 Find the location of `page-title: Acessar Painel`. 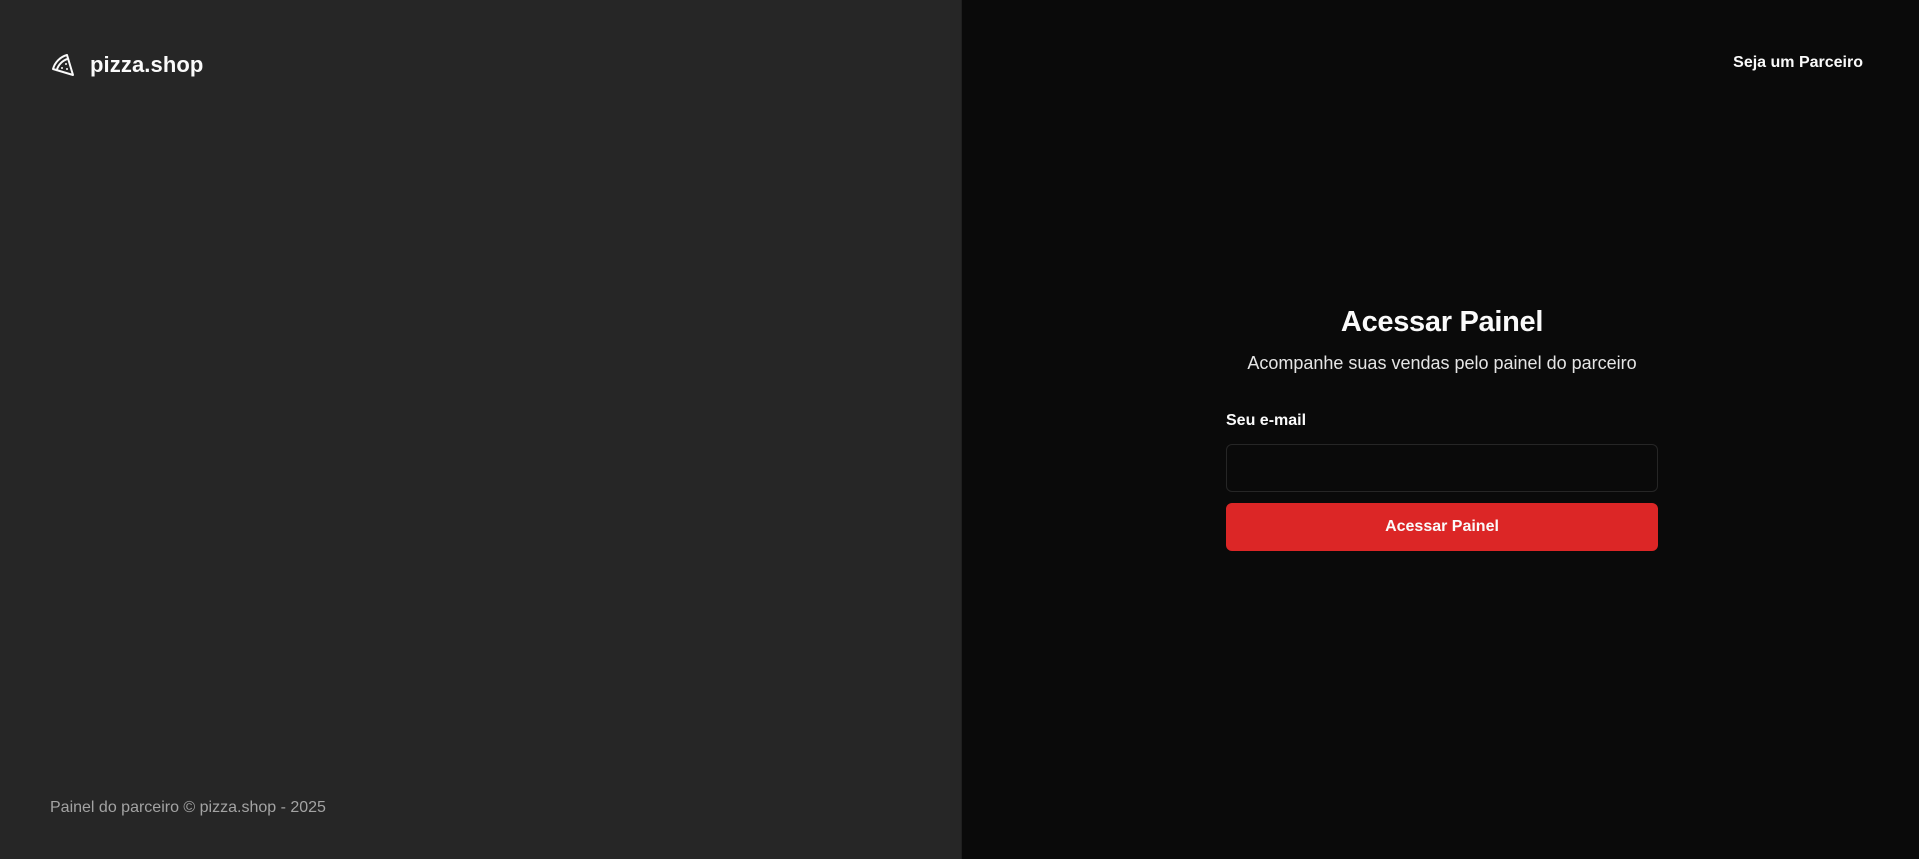

page-title: Acessar Painel is located at coordinates (1442, 322).